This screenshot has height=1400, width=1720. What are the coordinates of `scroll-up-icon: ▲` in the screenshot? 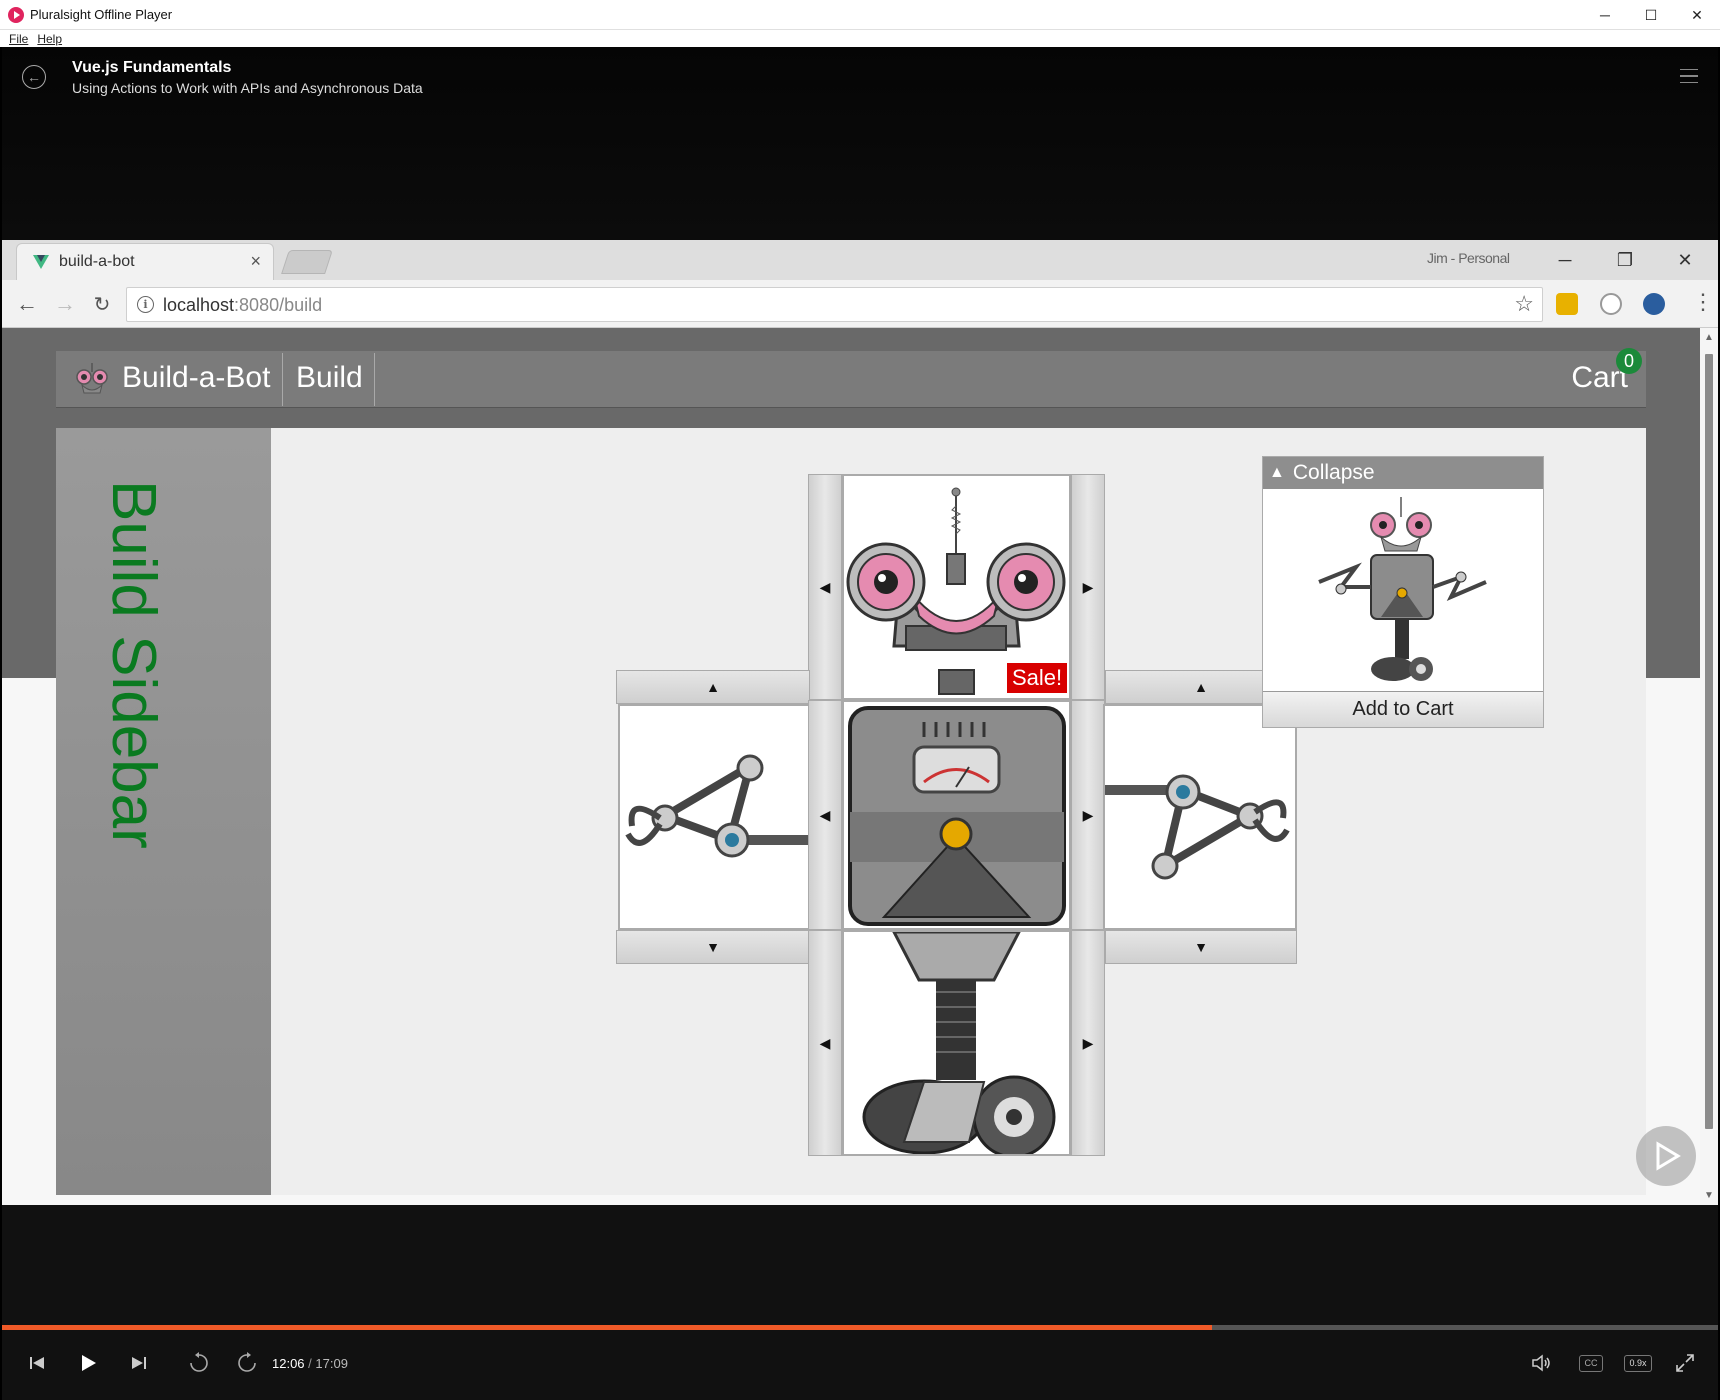 It's located at (1709, 337).